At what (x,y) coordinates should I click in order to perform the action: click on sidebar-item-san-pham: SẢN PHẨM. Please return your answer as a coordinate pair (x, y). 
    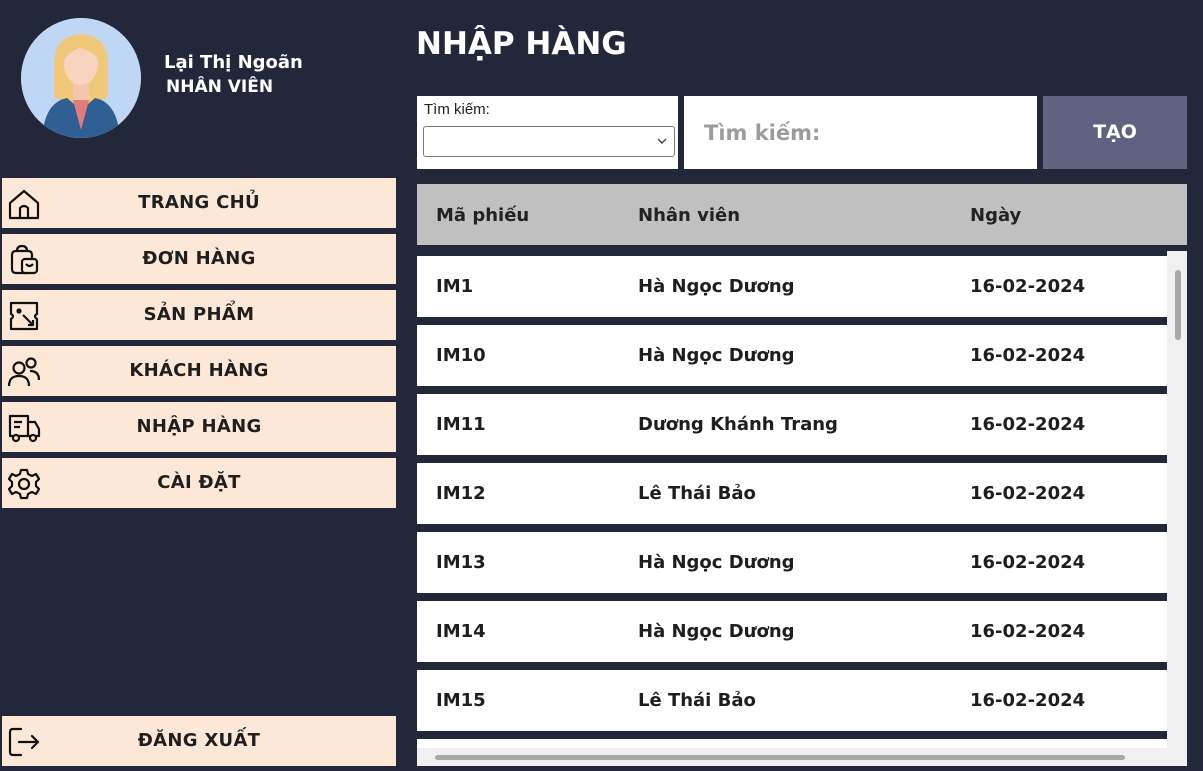
    Looking at the image, I should click on (199, 315).